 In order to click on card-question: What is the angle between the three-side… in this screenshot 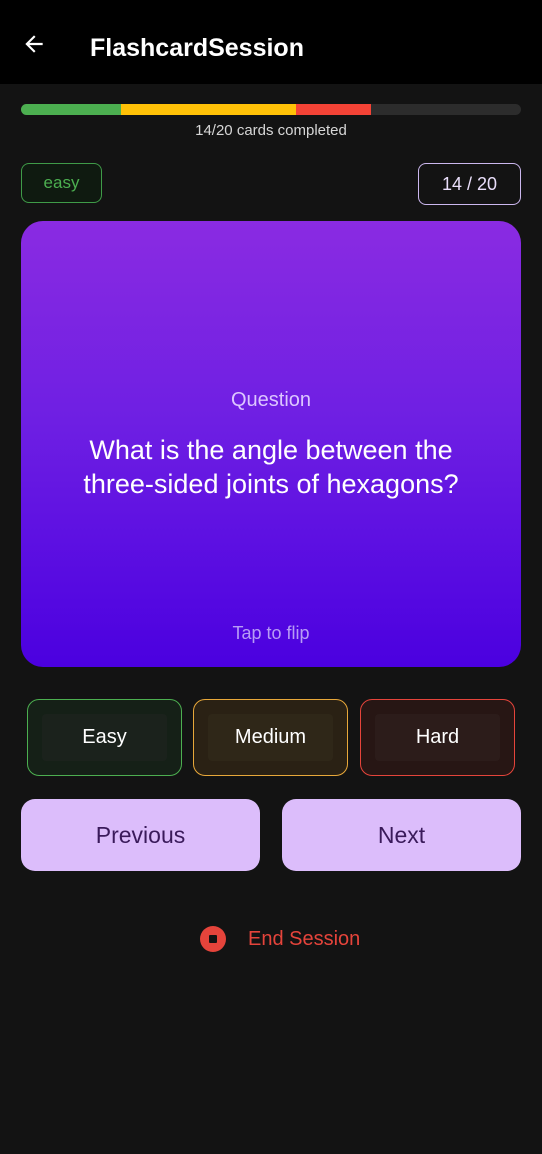, I will do `click(271, 467)`.